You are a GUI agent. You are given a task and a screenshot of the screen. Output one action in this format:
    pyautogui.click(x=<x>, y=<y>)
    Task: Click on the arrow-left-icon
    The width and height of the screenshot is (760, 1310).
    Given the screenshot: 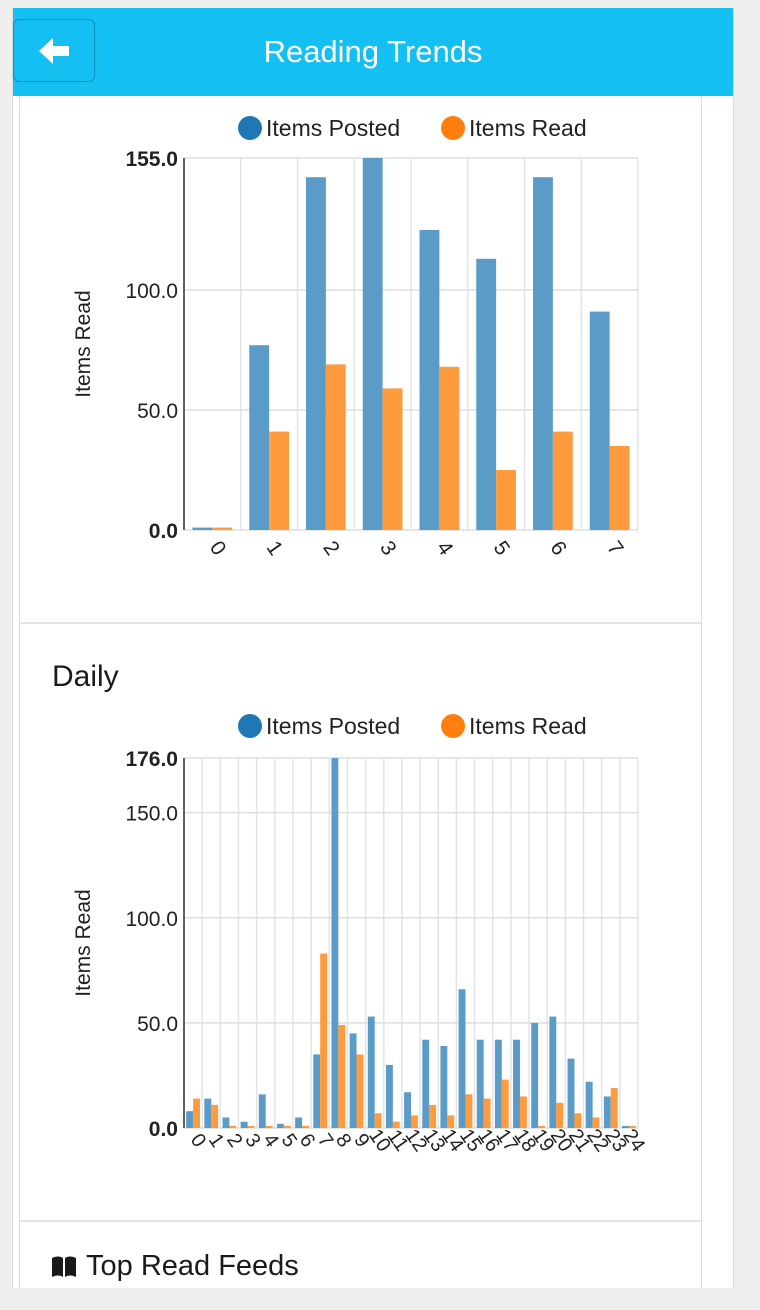 What is the action you would take?
    pyautogui.click(x=54, y=50)
    